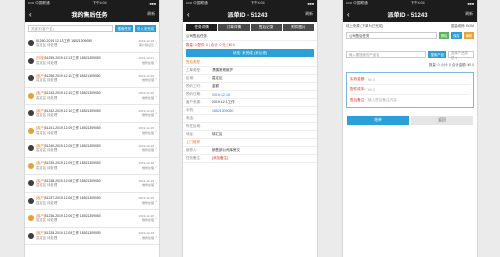 This screenshot has height=257, width=500. Describe the element at coordinates (250, 159) in the screenshot. I see `detail-row: 任务备注: [添加备注]` at that location.